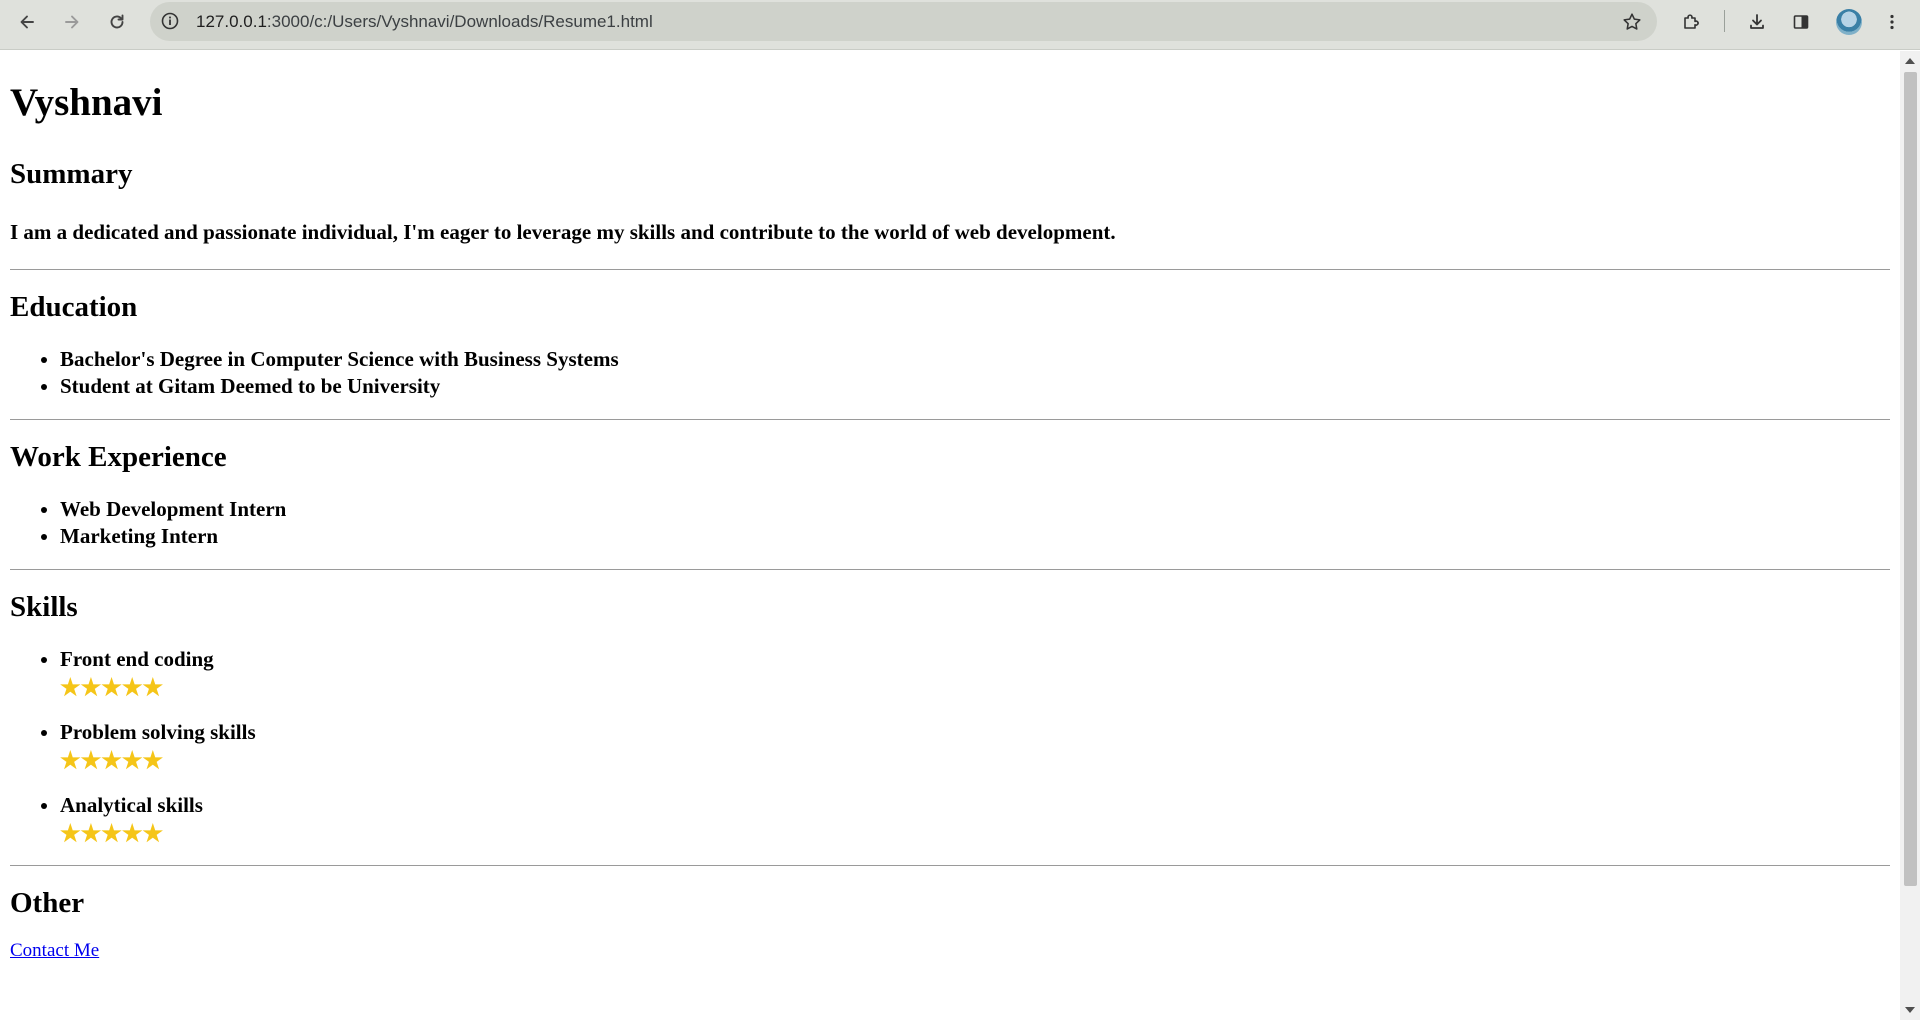 The image size is (1920, 1020). I want to click on work-experience-list: Web Development Intern Marketing Intern, so click(950, 523).